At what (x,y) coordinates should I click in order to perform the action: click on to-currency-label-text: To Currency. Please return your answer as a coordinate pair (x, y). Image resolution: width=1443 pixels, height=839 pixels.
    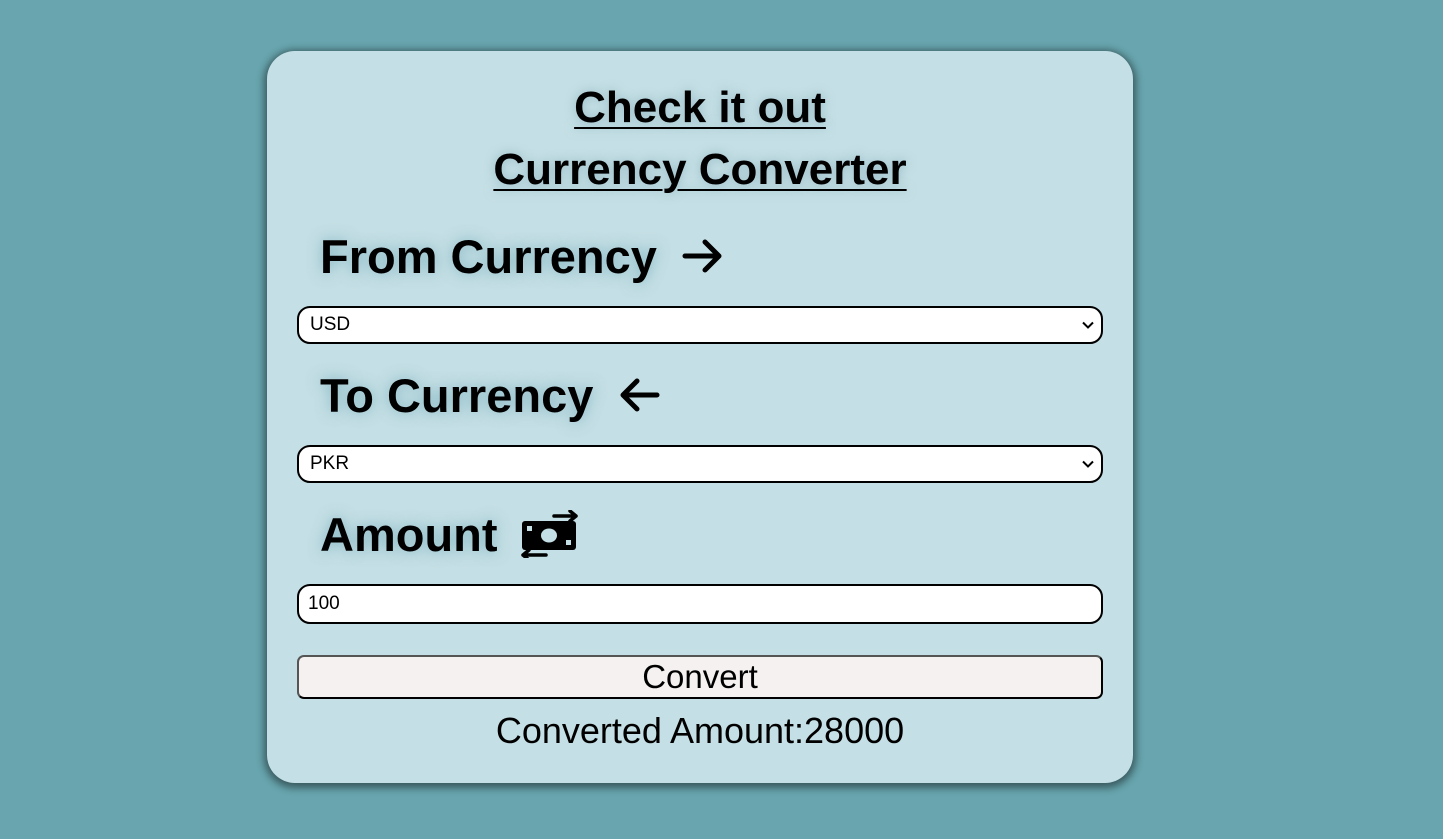
    Looking at the image, I should click on (457, 395).